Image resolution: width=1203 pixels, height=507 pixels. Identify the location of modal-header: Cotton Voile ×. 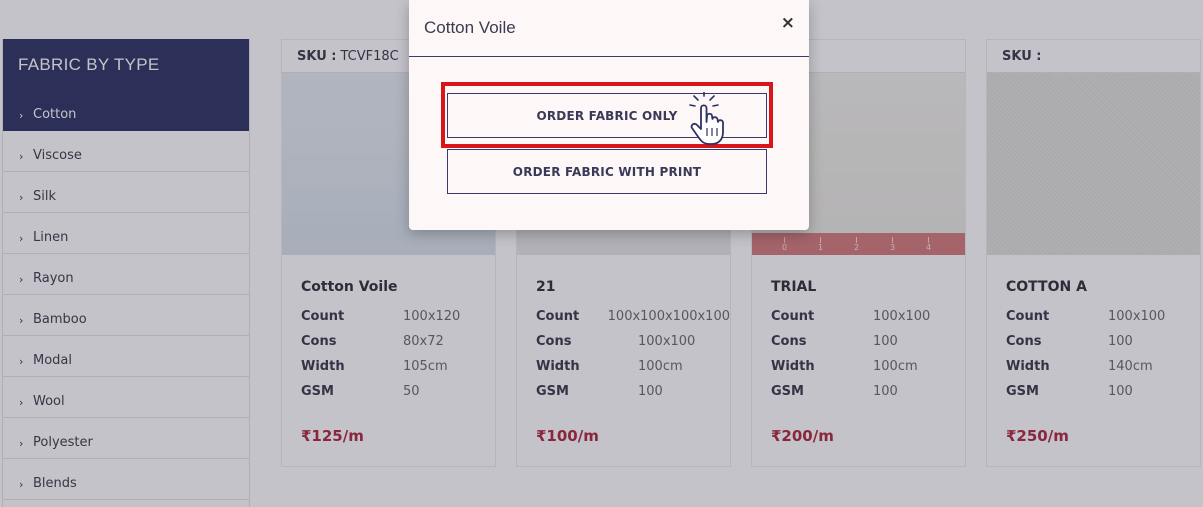
(609, 28).